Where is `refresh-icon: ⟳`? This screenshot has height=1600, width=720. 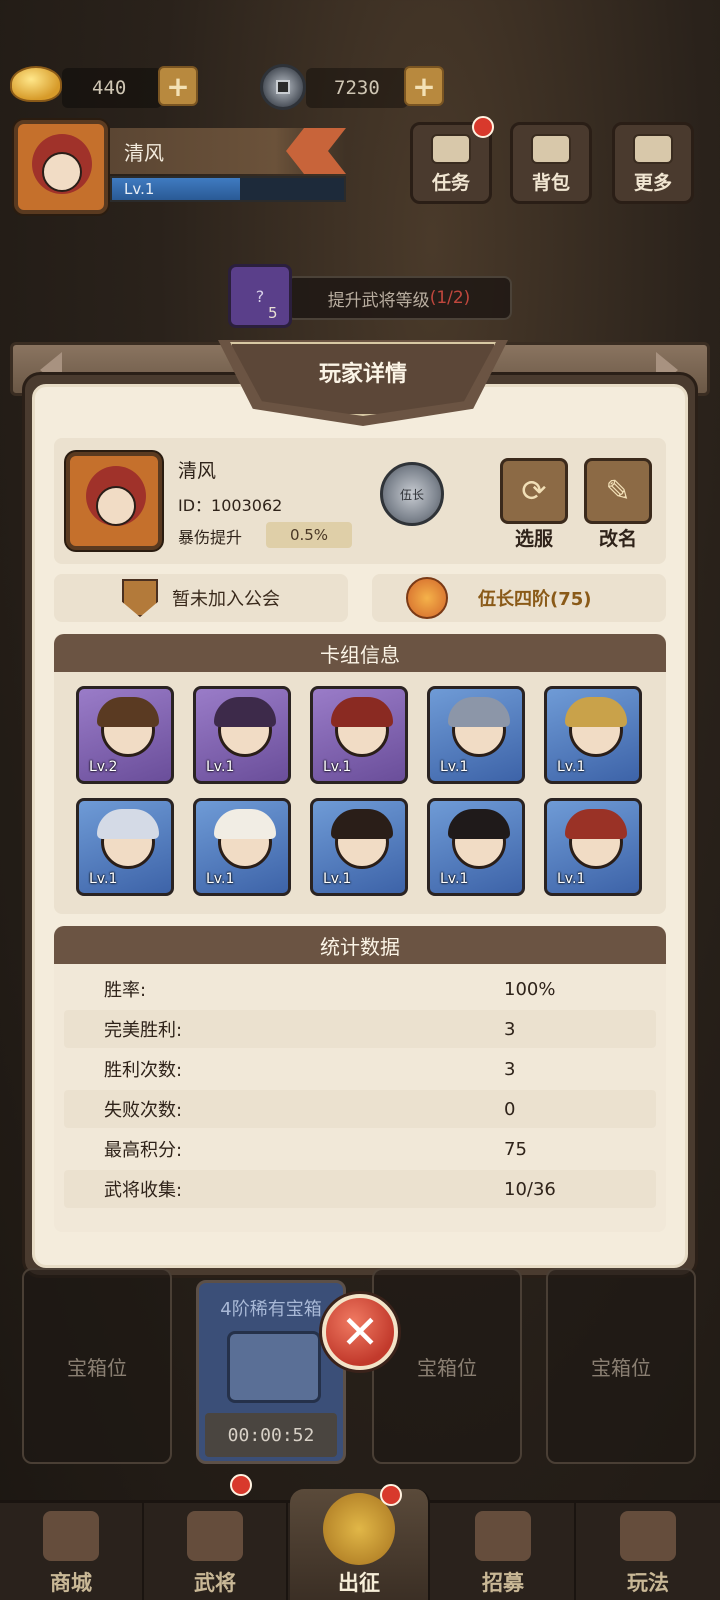 refresh-icon: ⟳ is located at coordinates (534, 491).